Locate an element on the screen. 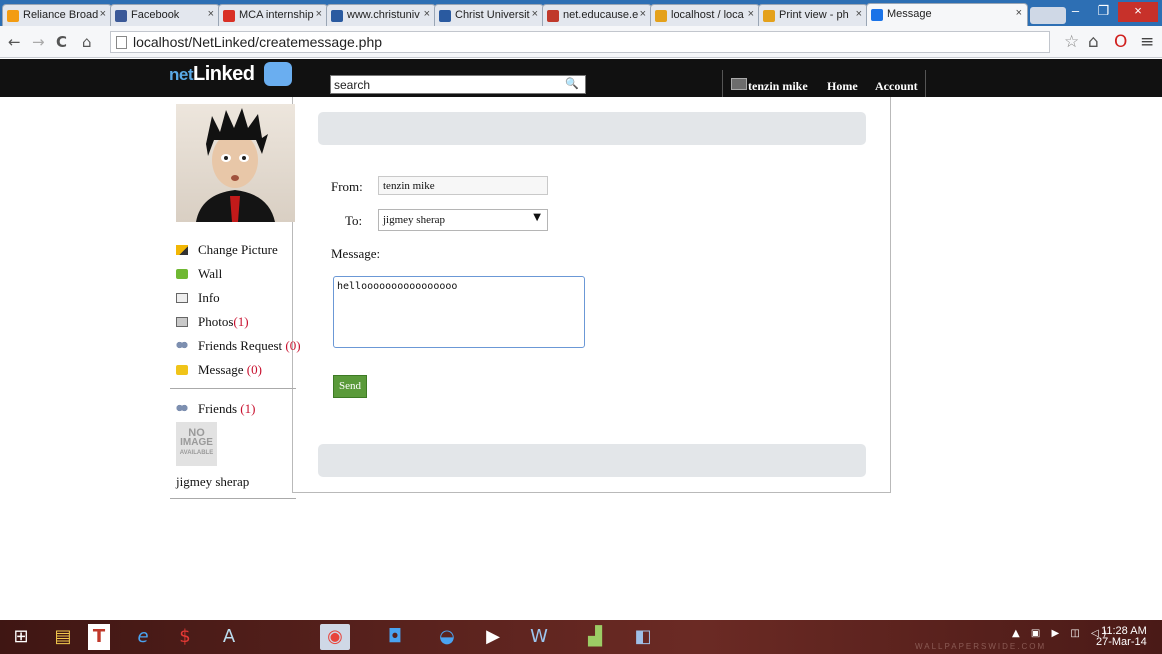 Image resolution: width=1162 pixels, height=654 pixels. sidebar-divider is located at coordinates (233, 388).